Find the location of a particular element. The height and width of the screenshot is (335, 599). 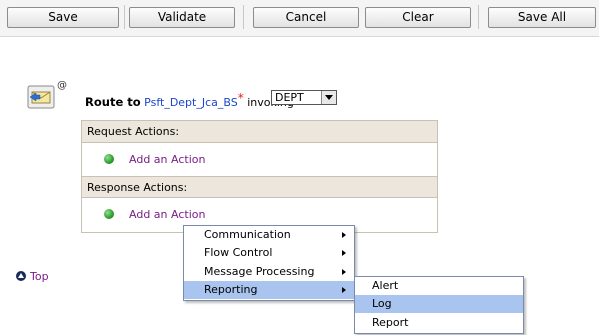

menu-item-communication: Communication is located at coordinates (269, 235).